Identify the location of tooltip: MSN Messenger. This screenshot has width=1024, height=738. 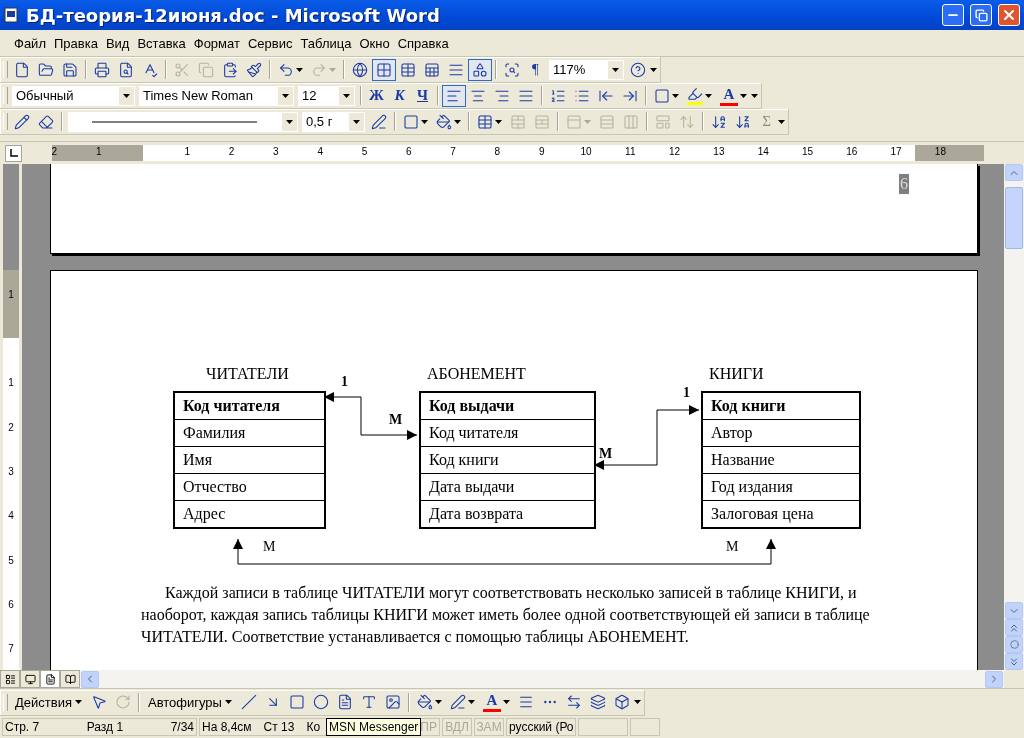
(374, 727).